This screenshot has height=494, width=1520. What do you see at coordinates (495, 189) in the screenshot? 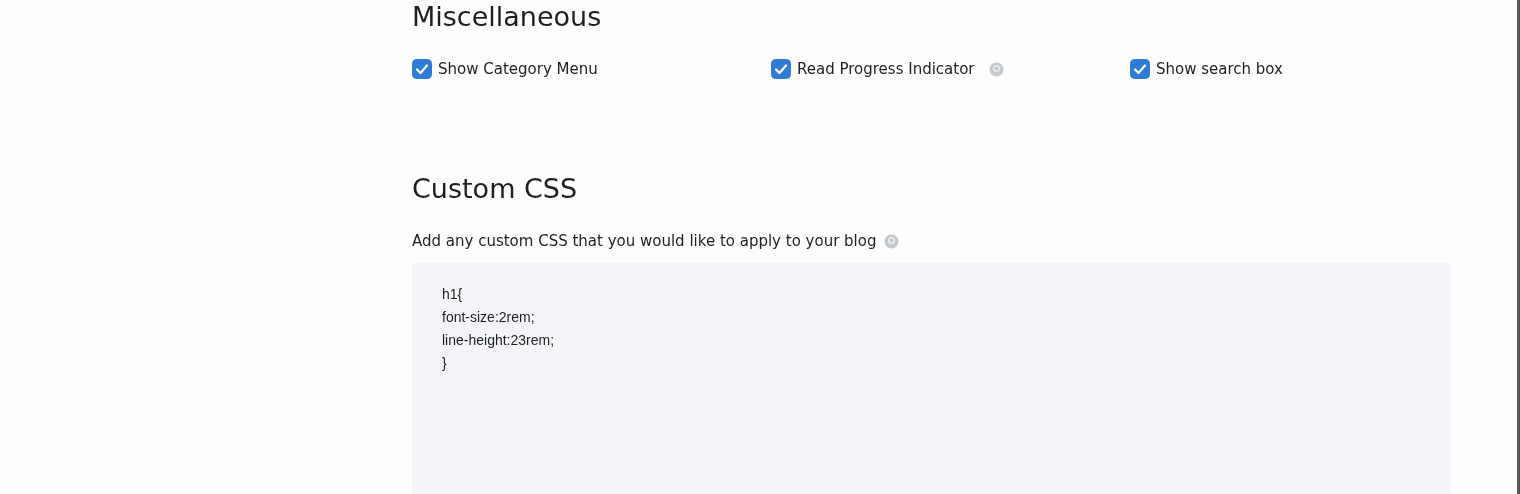
I see `section-heading: Custom CSS` at bounding box center [495, 189].